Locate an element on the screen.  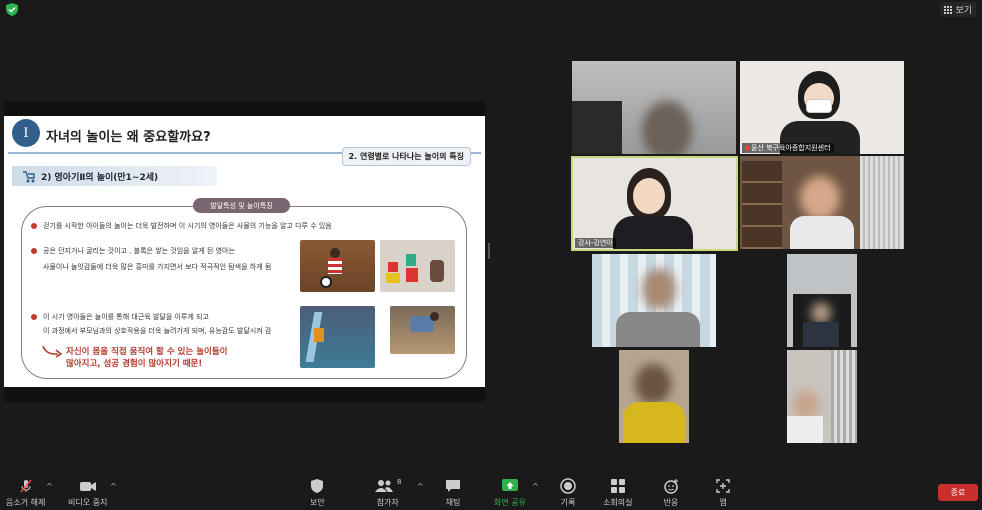
unmute-label: 음소거 해제 is located at coordinates (26, 502).